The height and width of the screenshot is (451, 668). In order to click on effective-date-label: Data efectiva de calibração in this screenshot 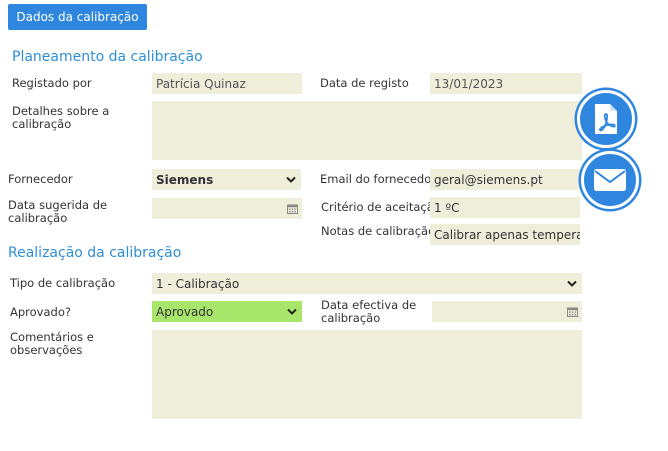, I will do `click(369, 311)`.